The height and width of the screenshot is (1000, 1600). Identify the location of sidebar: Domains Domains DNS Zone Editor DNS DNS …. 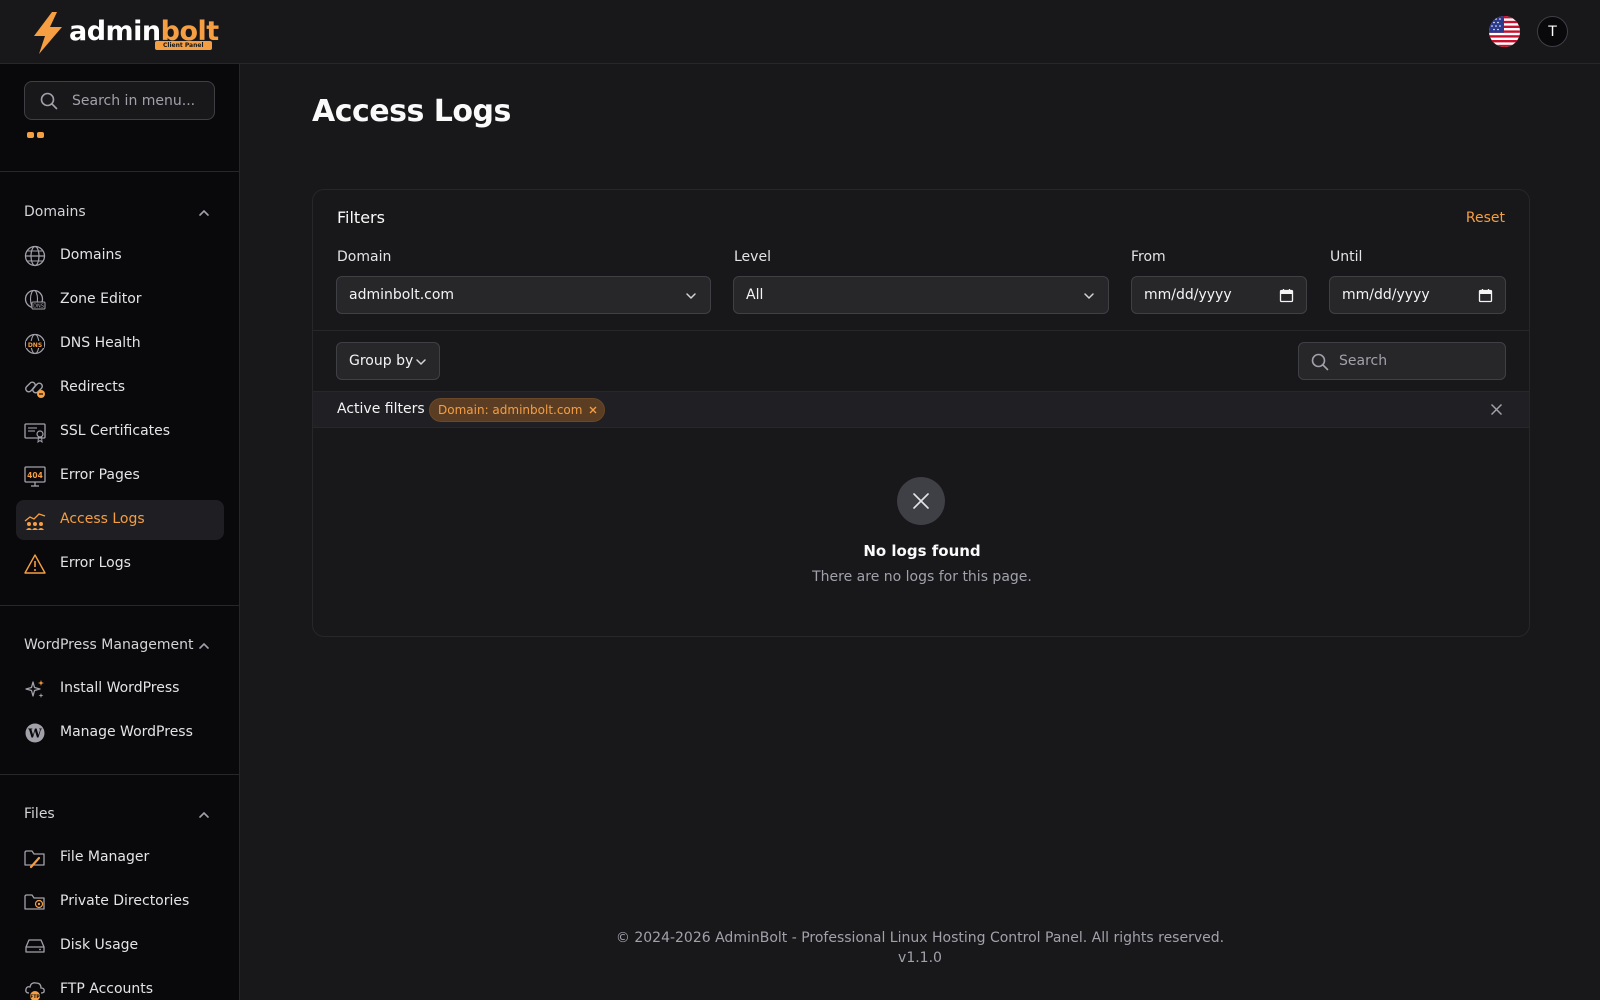
(120, 532).